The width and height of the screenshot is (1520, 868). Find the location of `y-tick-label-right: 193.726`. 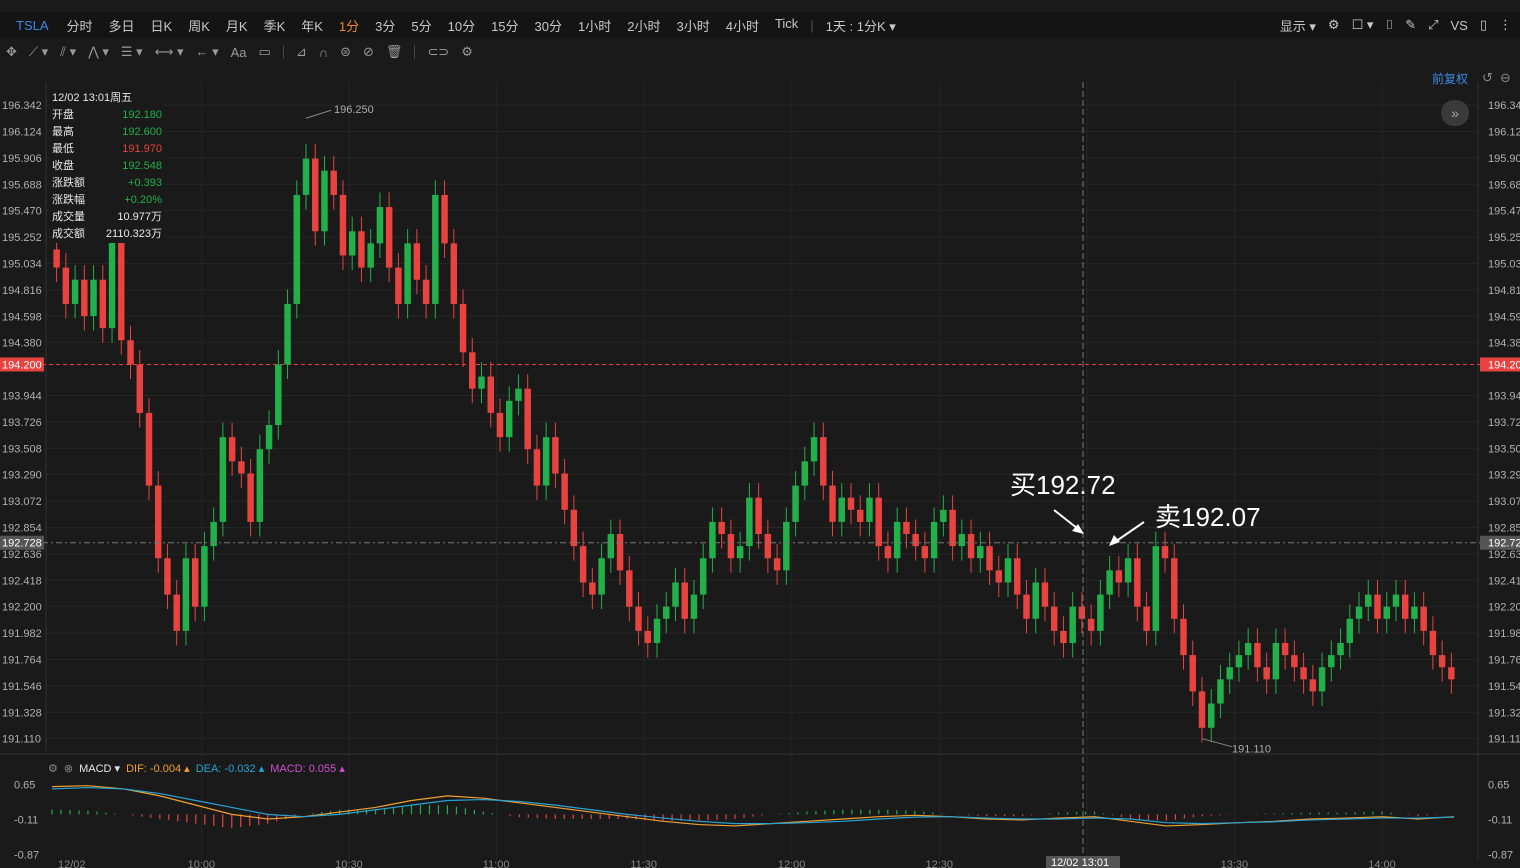

y-tick-label-right: 193.726 is located at coordinates (1504, 423).